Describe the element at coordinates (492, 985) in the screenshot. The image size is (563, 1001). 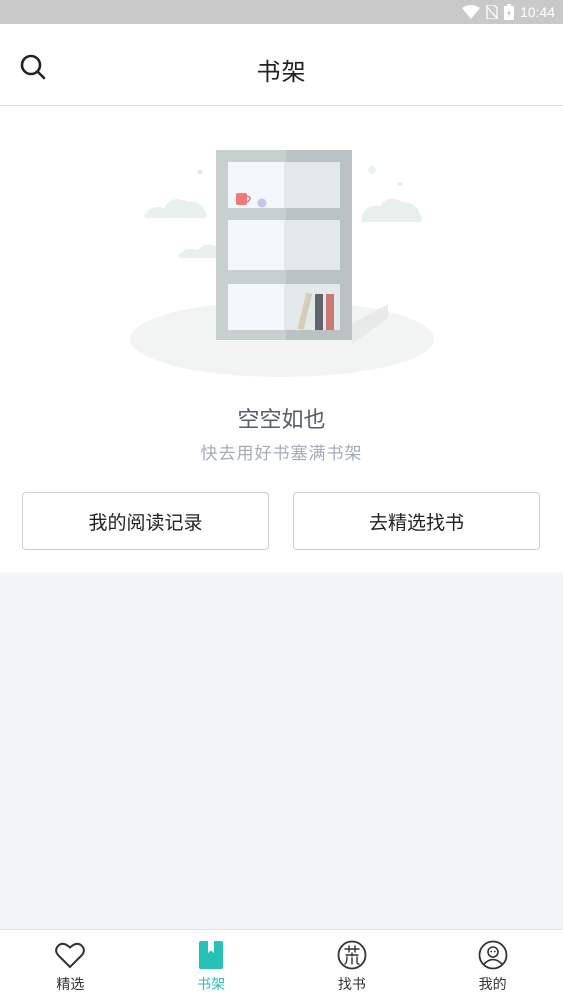
I see `nav-label-mine: 我的` at that location.